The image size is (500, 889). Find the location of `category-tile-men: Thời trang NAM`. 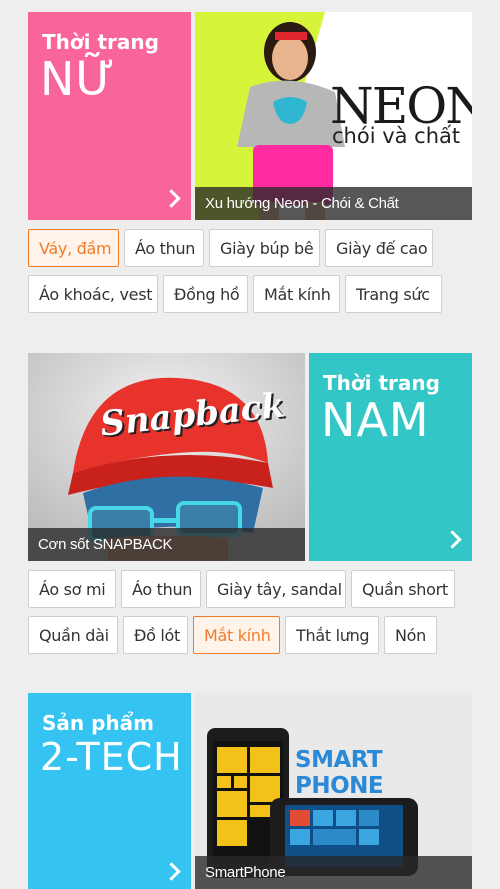

category-tile-men: Thời trang NAM is located at coordinates (390, 457).